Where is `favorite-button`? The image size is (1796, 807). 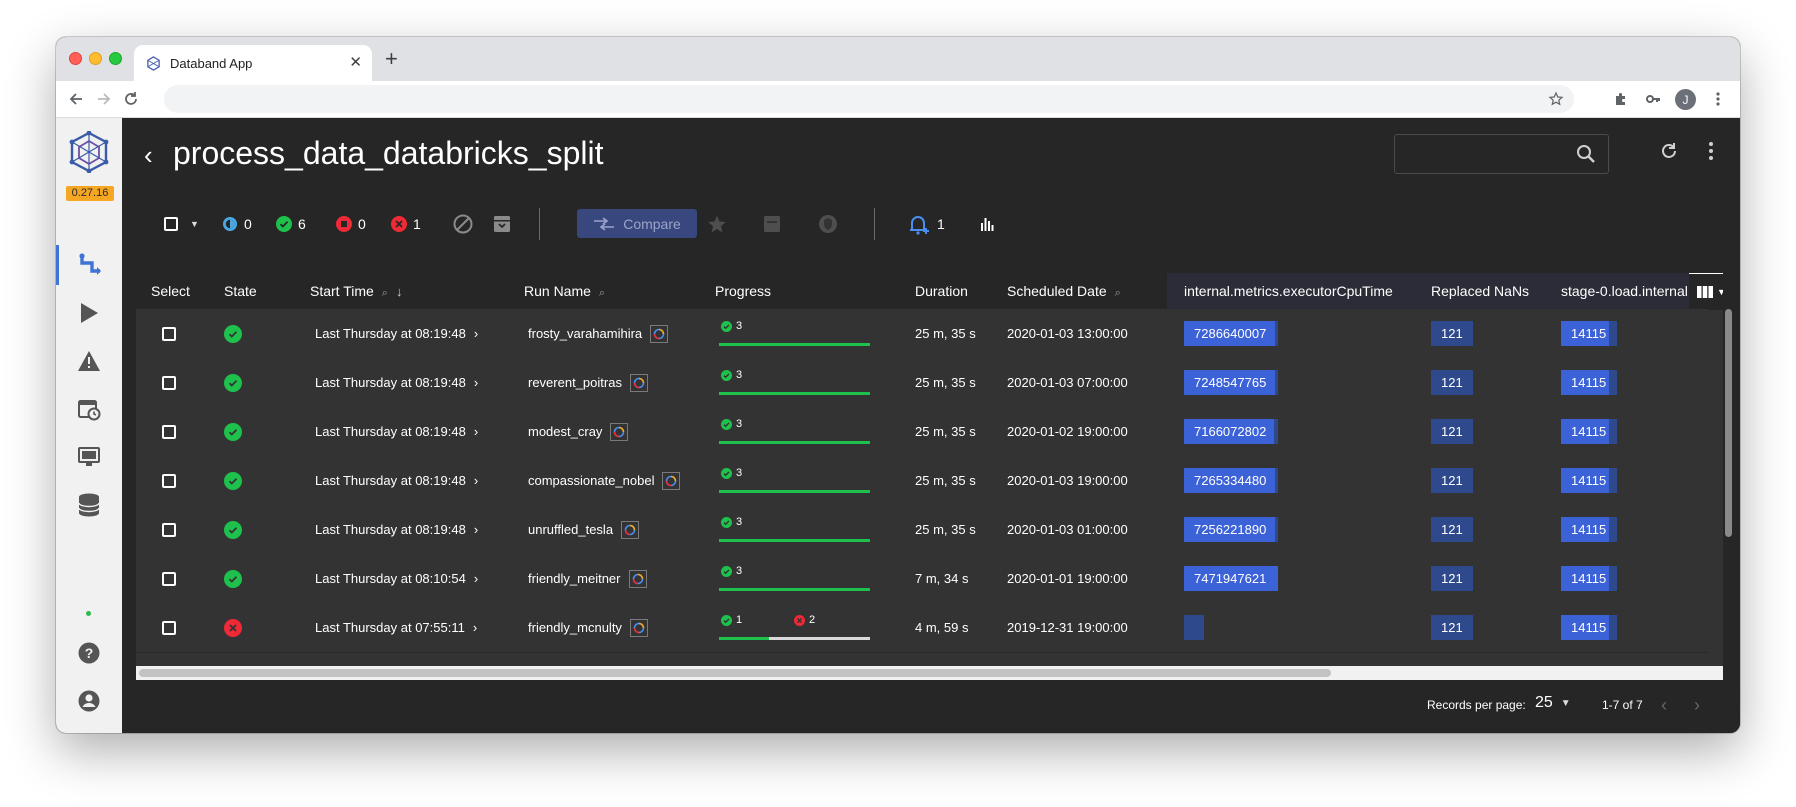 favorite-button is located at coordinates (717, 224).